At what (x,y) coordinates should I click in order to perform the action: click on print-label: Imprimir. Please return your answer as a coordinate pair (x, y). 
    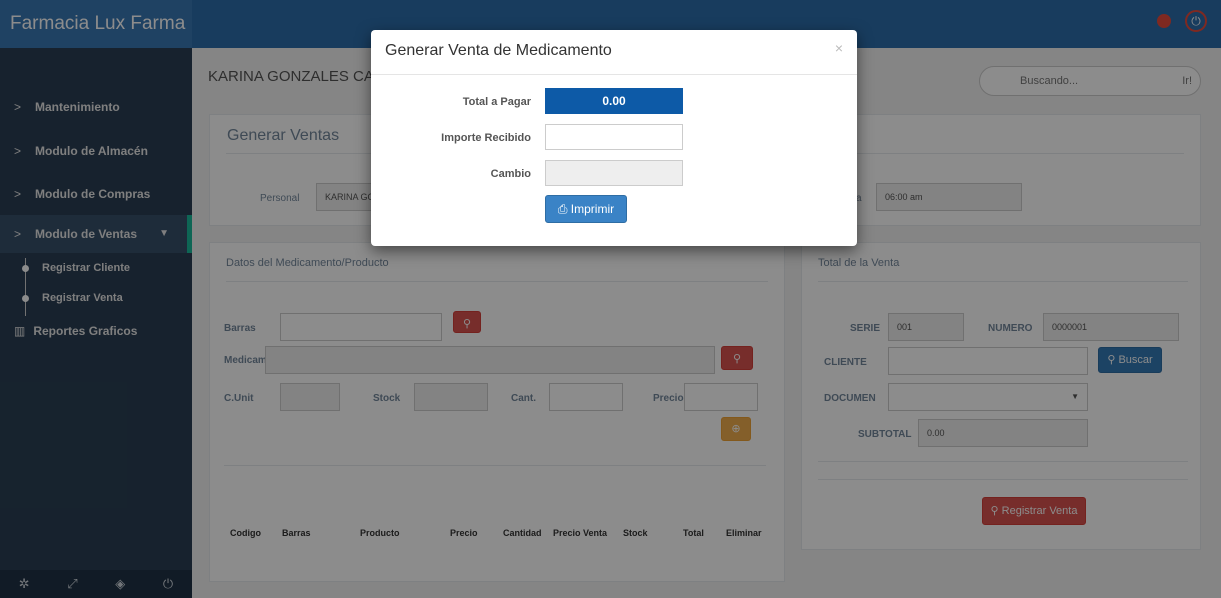
    Looking at the image, I should click on (592, 209).